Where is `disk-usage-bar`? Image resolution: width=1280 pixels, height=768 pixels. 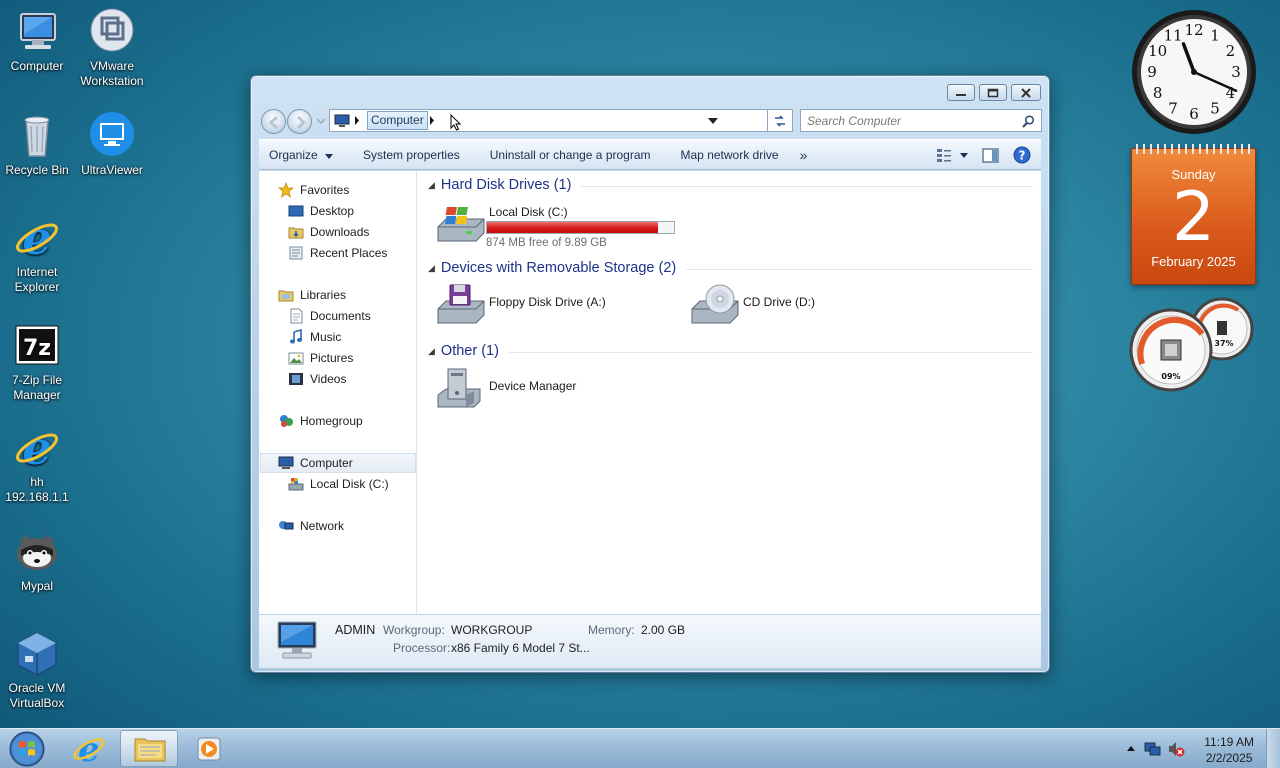 disk-usage-bar is located at coordinates (580, 227).